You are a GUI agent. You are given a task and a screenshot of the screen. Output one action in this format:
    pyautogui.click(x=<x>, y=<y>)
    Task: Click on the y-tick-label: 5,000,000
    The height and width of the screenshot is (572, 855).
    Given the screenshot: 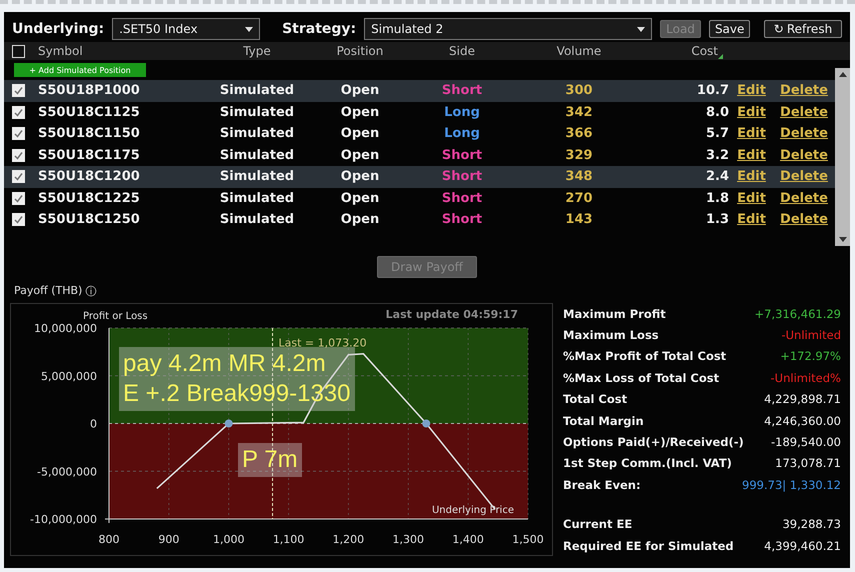 What is the action you would take?
    pyautogui.click(x=69, y=376)
    